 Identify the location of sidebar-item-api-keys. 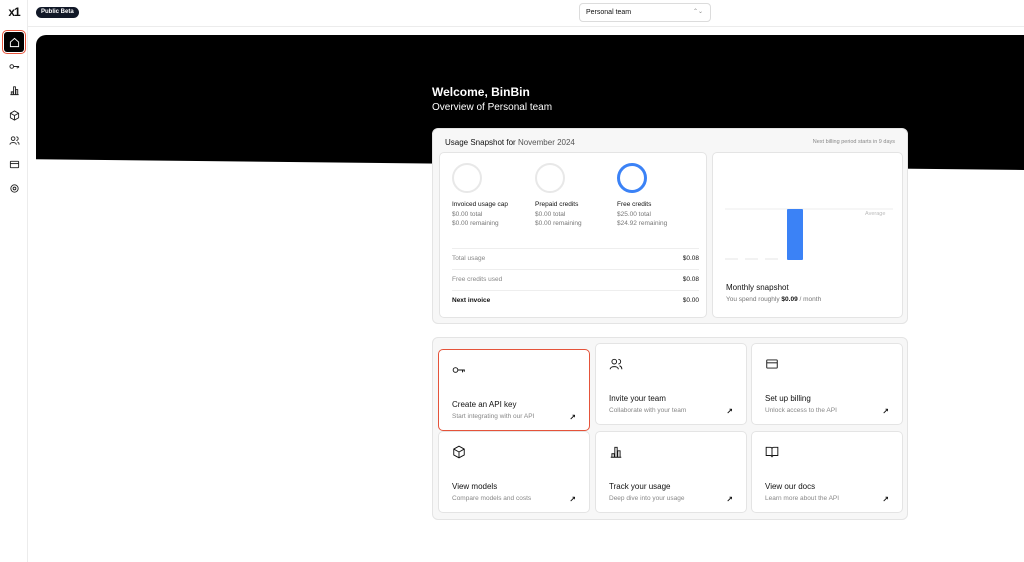
(14, 66).